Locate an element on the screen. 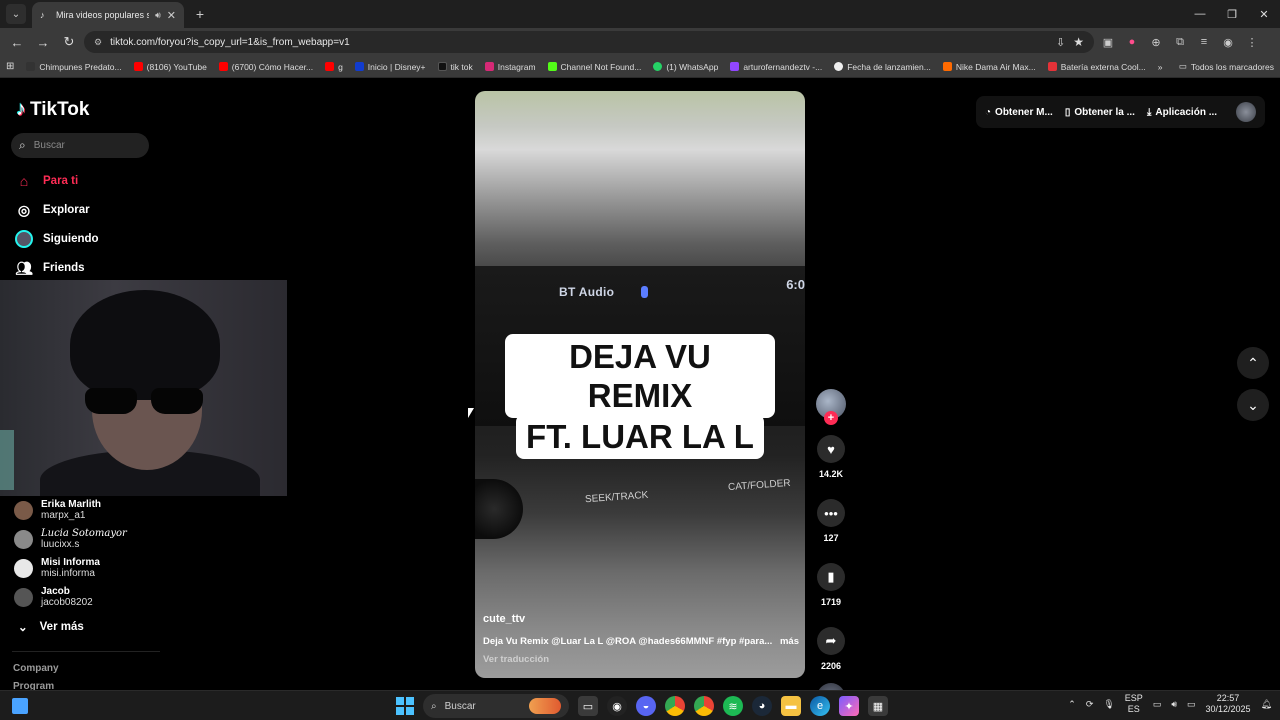 Image resolution: width=1280 pixels, height=720 pixels. start-button is located at coordinates (405, 706).